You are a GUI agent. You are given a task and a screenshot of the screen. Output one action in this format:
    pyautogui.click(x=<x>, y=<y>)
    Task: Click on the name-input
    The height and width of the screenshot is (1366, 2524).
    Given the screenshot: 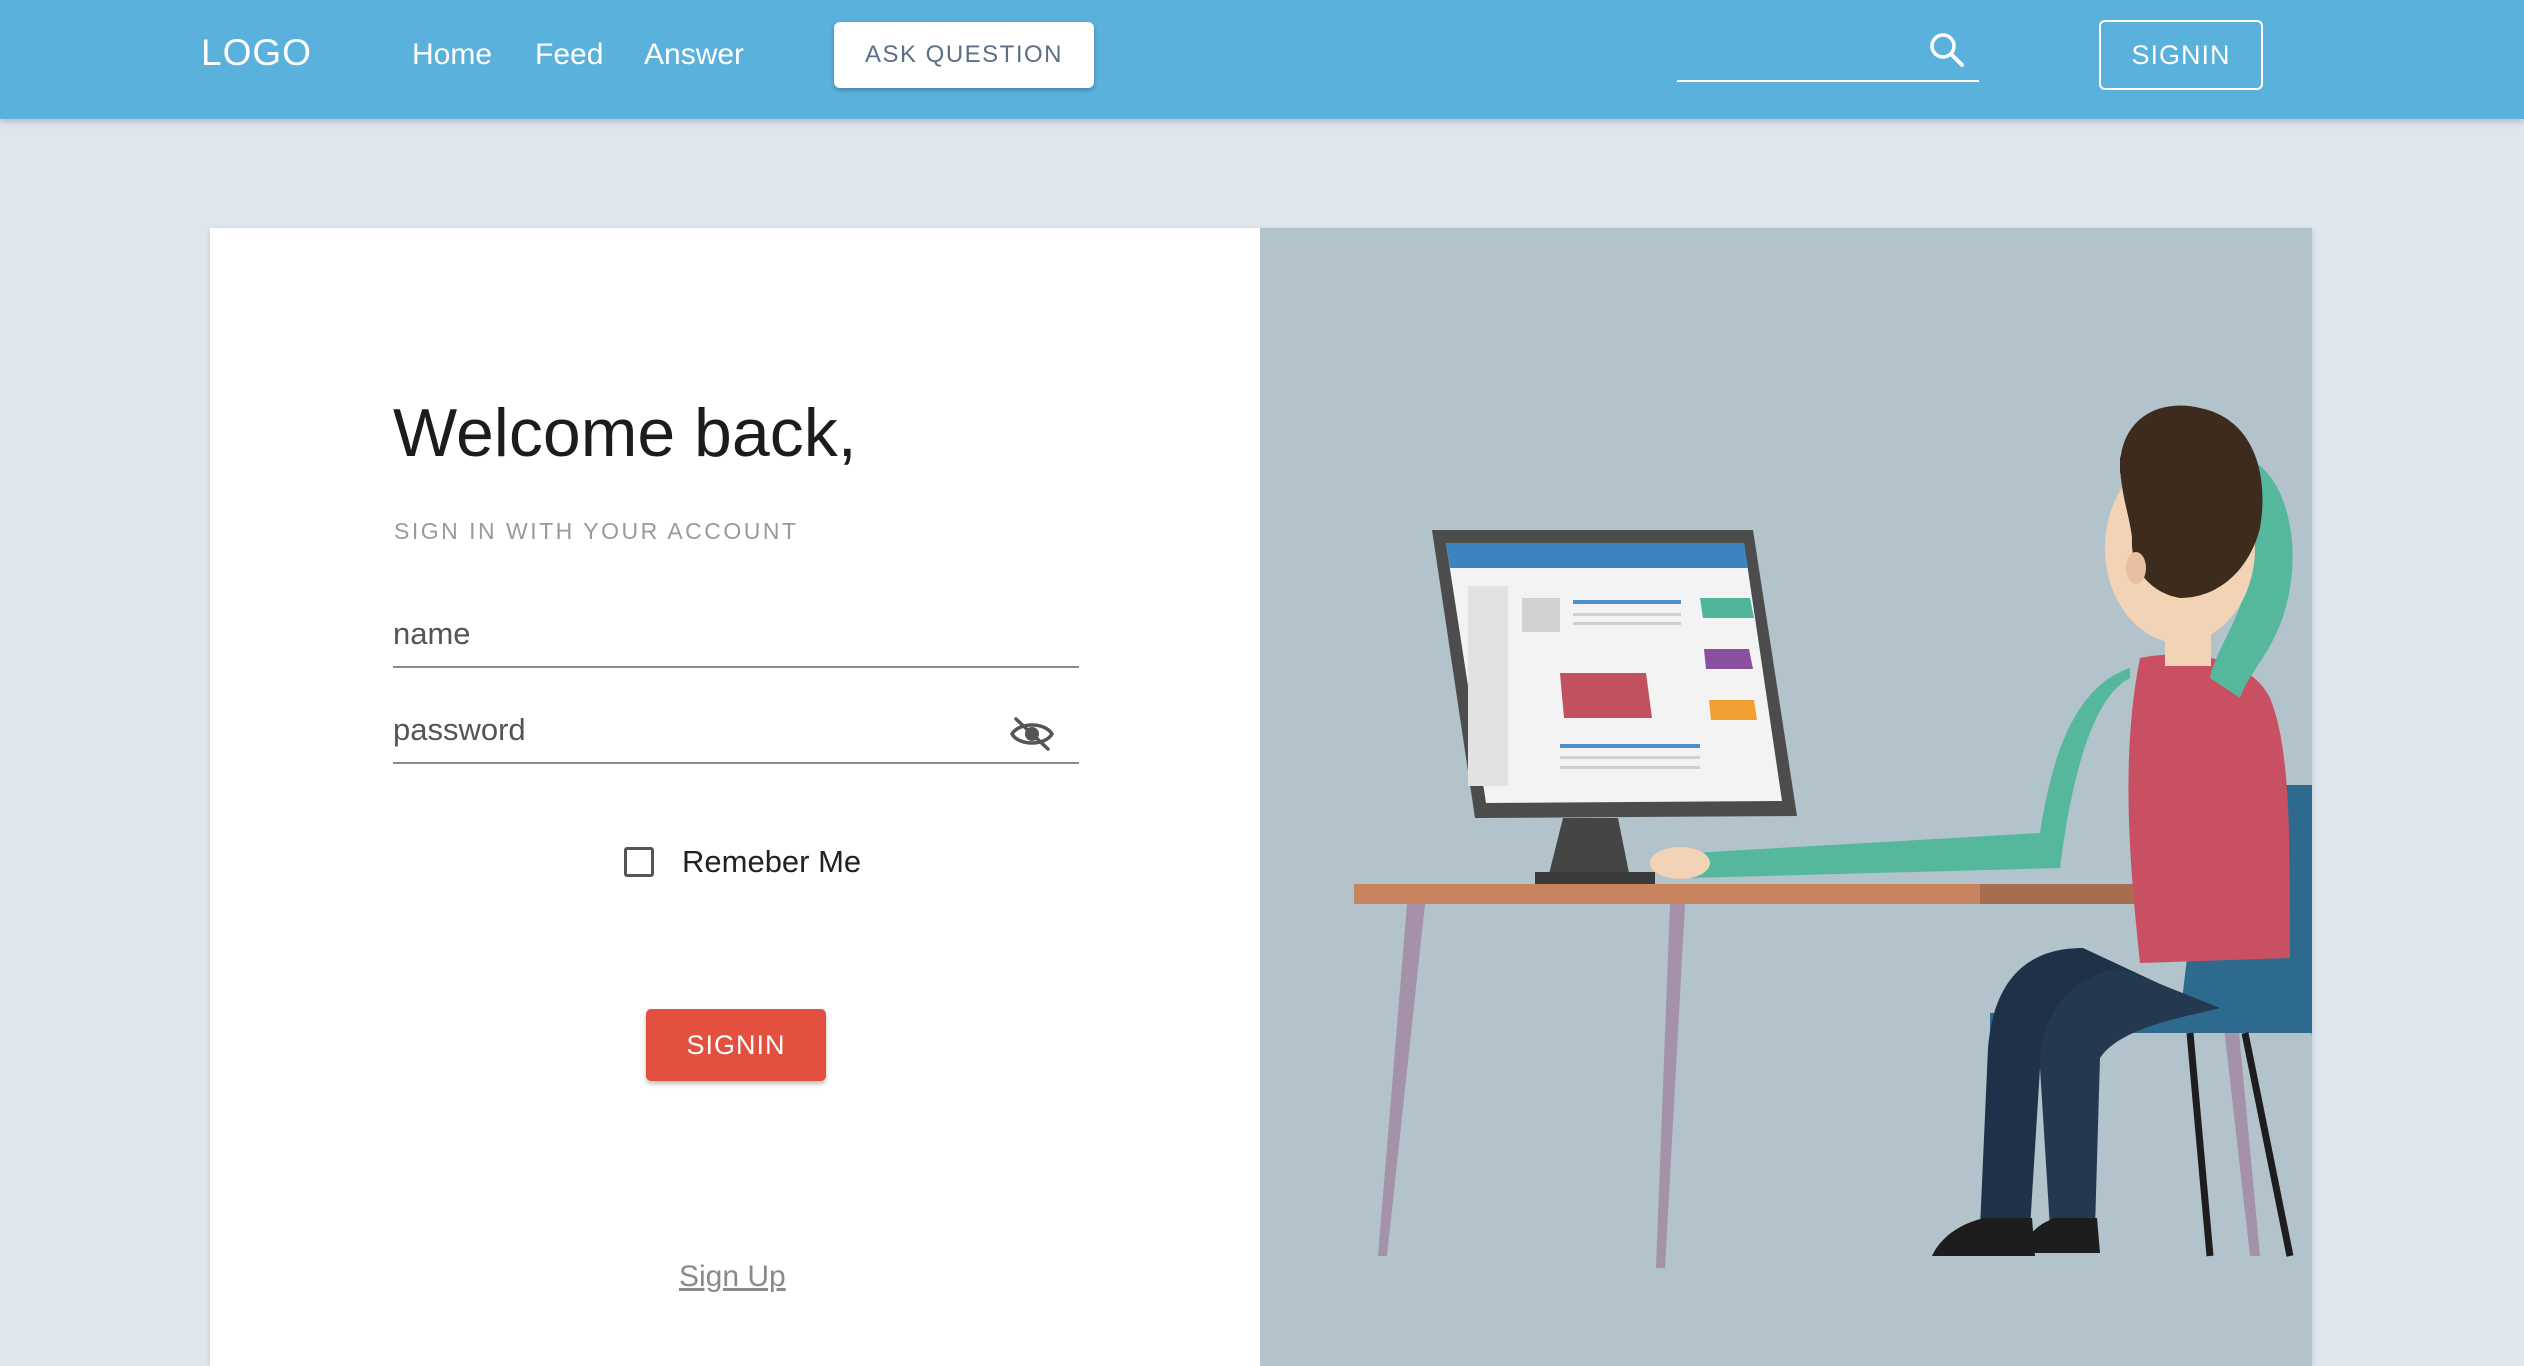 What is the action you would take?
    pyautogui.click(x=693, y=634)
    